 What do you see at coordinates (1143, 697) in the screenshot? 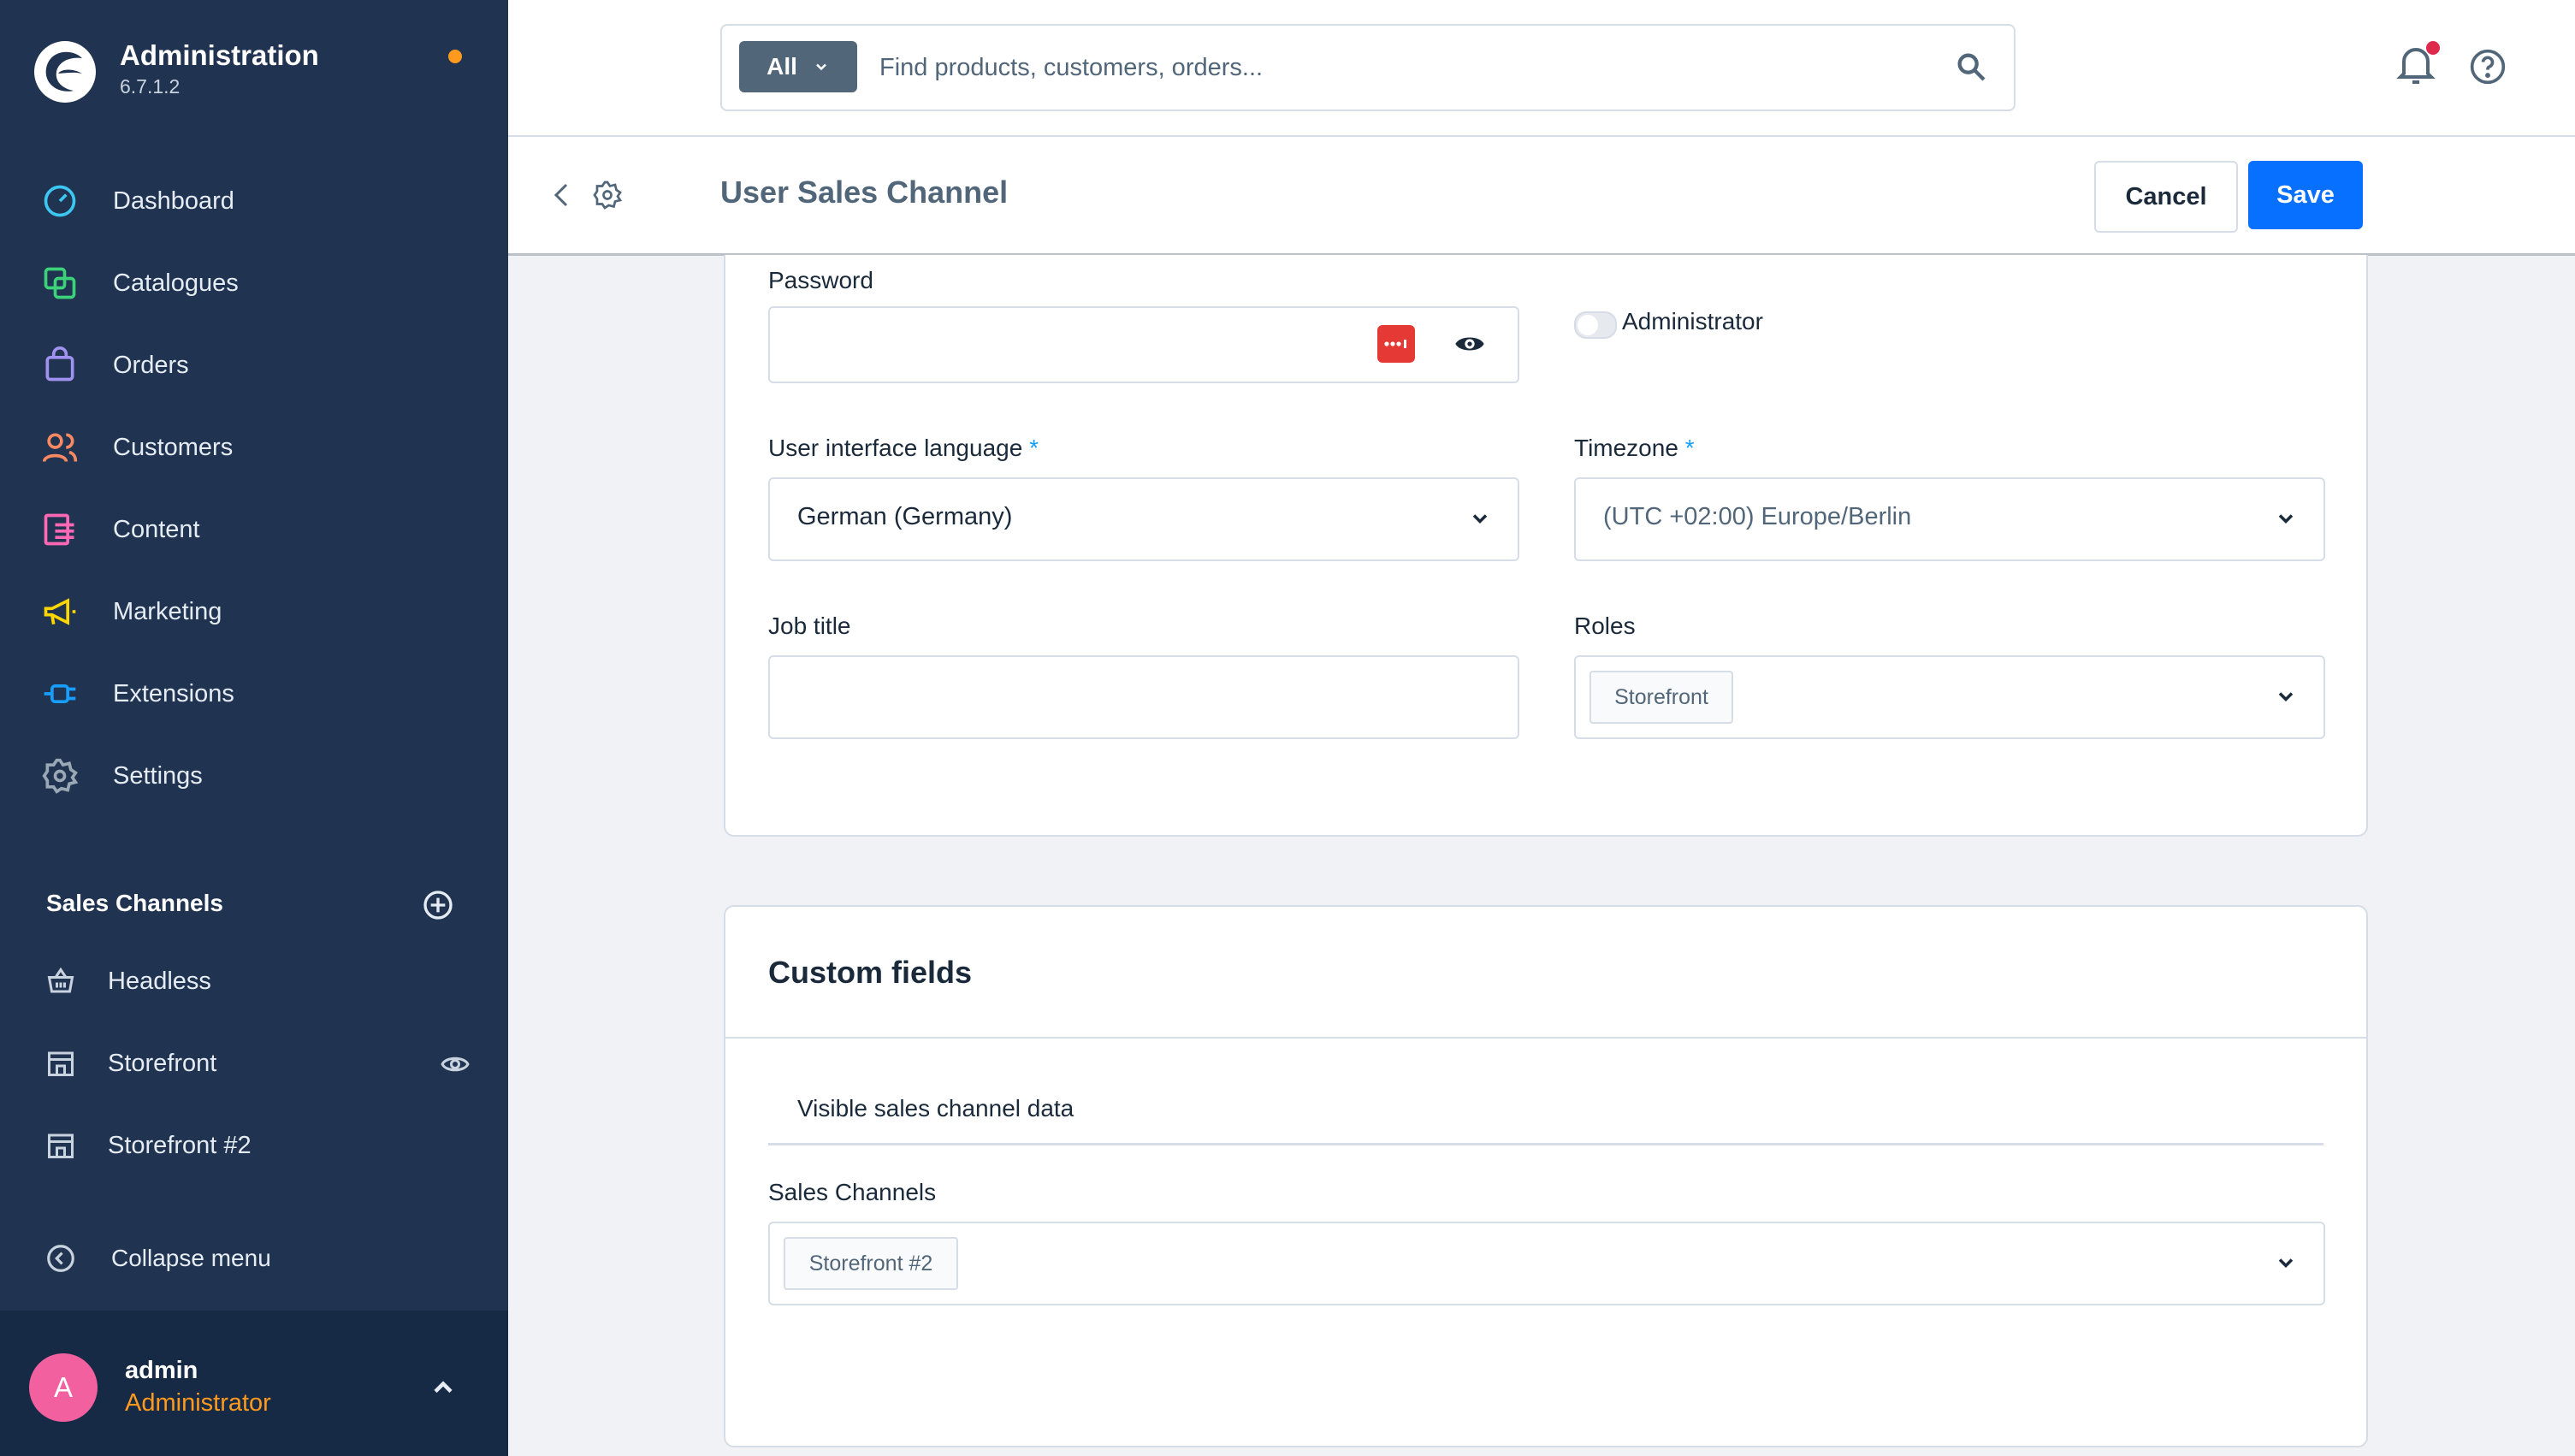
I see `job-title-input` at bounding box center [1143, 697].